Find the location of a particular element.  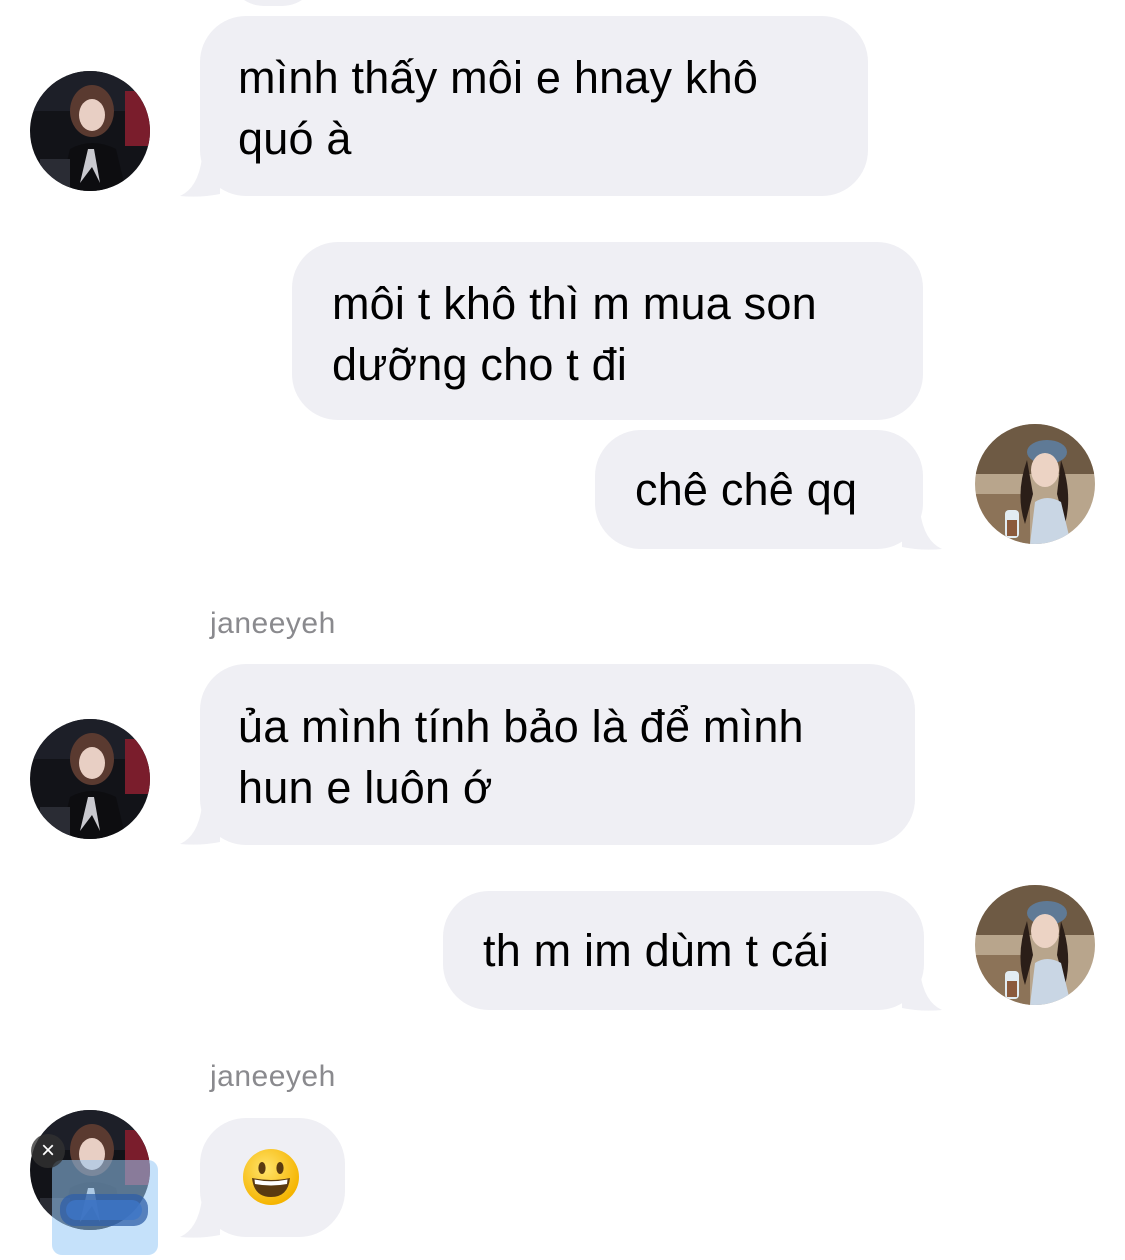

message-bubble-outgoing: môi t khô thì m mua son dưỡng cho t đi is located at coordinates (607, 331).